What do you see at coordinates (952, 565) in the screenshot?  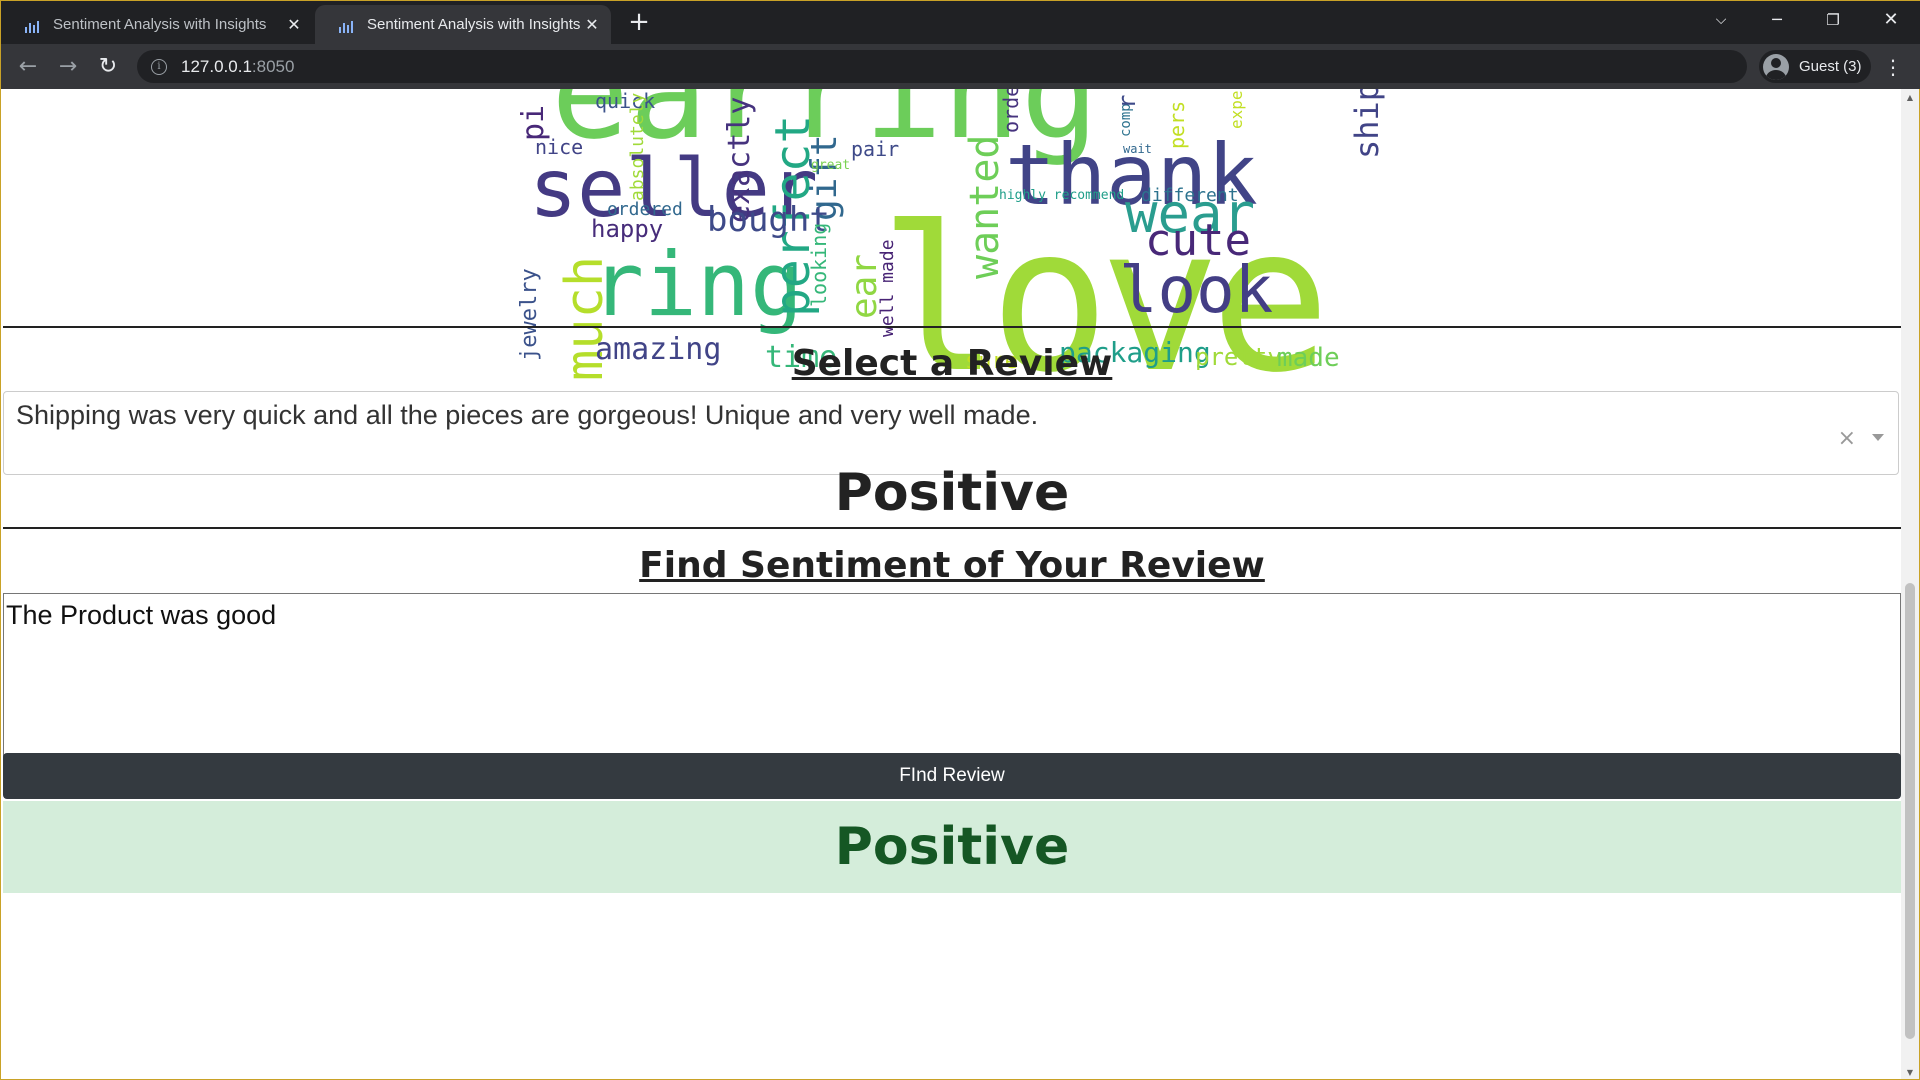 I see `find-sentiment-heading: Find Sentiment of Your Review` at bounding box center [952, 565].